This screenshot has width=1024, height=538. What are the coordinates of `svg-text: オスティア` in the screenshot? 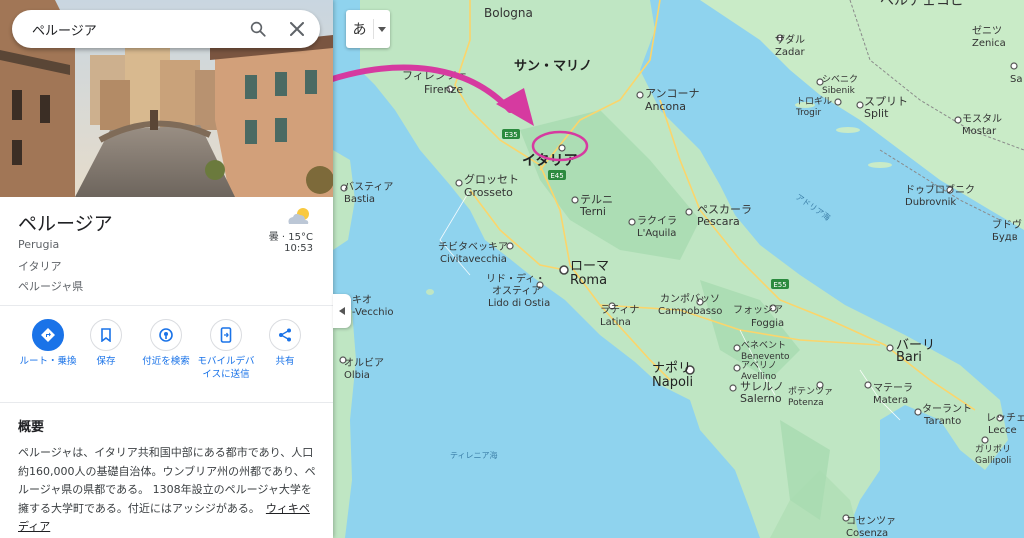 It's located at (516, 291).